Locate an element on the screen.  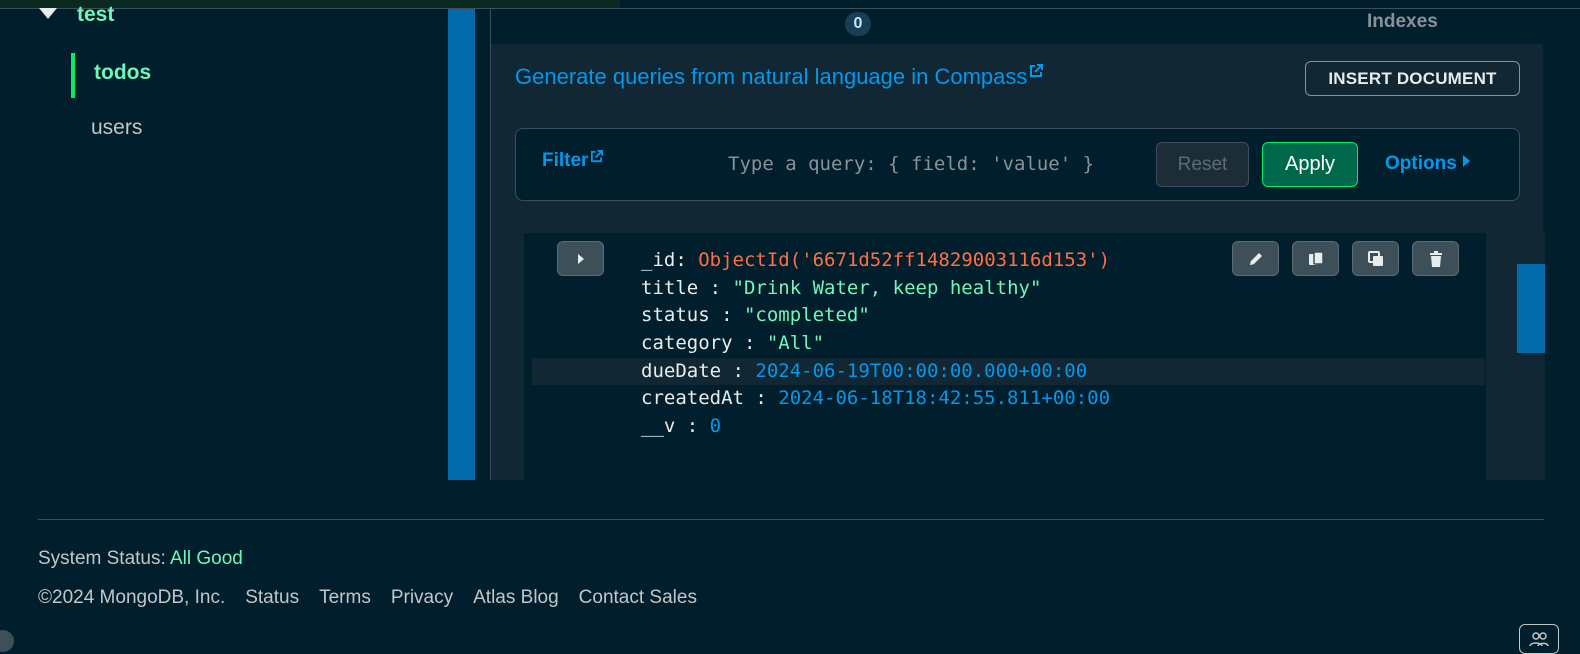
footer-link-privacy: Privacy is located at coordinates (422, 598).